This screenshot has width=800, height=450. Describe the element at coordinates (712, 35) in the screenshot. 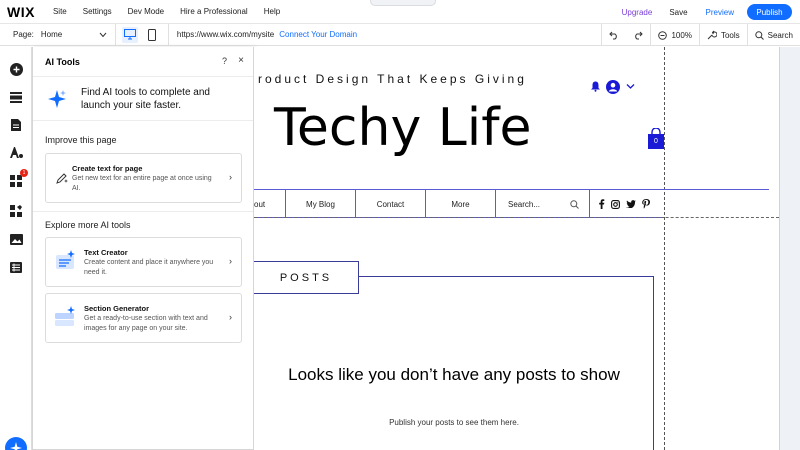

I see `tools-icon` at that location.